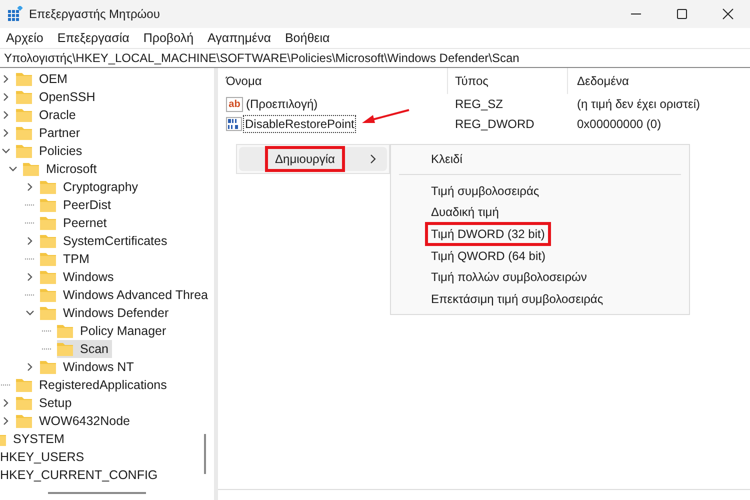 The image size is (750, 500). Describe the element at coordinates (61, 169) in the screenshot. I see `tree-item: Microsoft` at that location.